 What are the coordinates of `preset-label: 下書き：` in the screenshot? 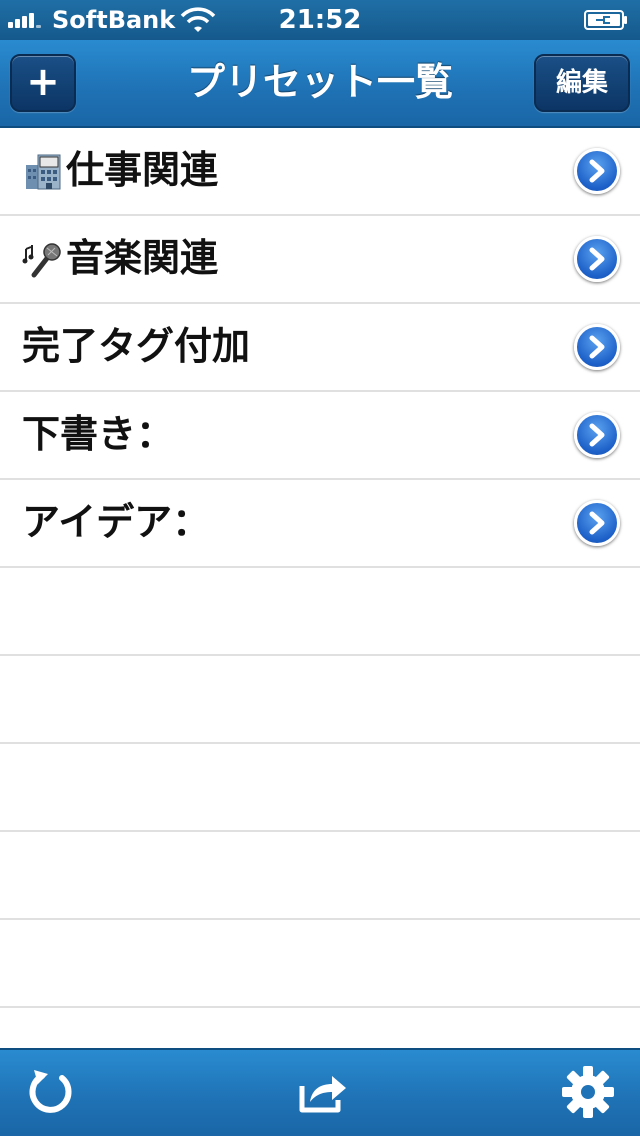 It's located at (98, 434).